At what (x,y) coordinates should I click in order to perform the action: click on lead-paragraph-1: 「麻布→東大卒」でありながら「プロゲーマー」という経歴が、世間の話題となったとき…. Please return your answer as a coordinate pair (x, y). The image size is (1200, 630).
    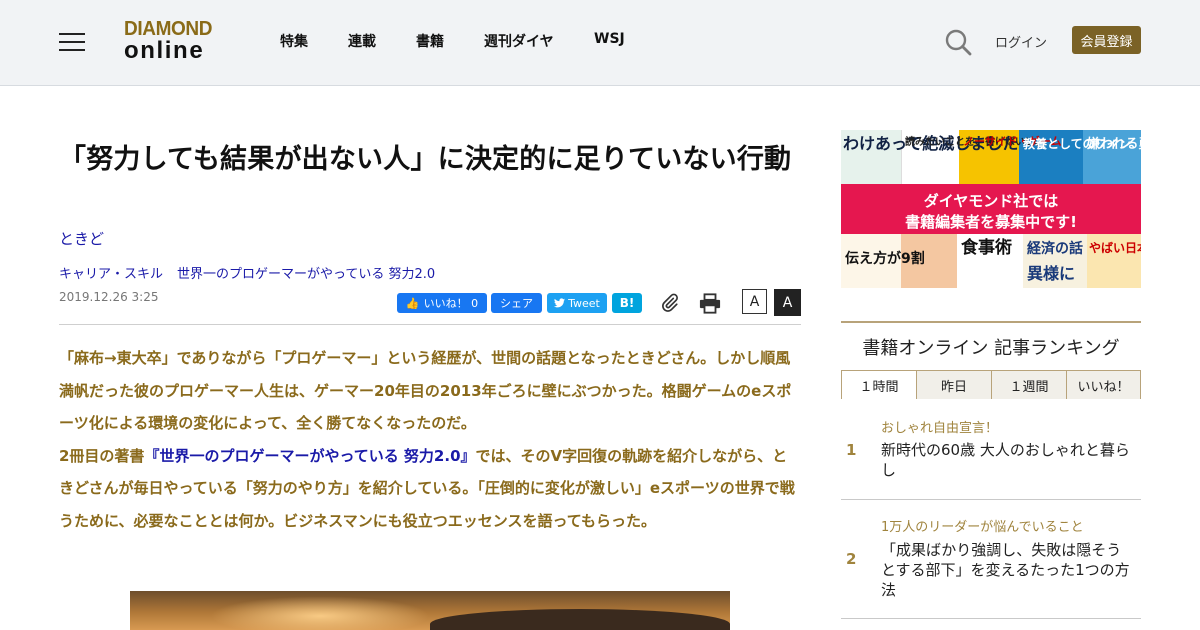
    Looking at the image, I should click on (425, 390).